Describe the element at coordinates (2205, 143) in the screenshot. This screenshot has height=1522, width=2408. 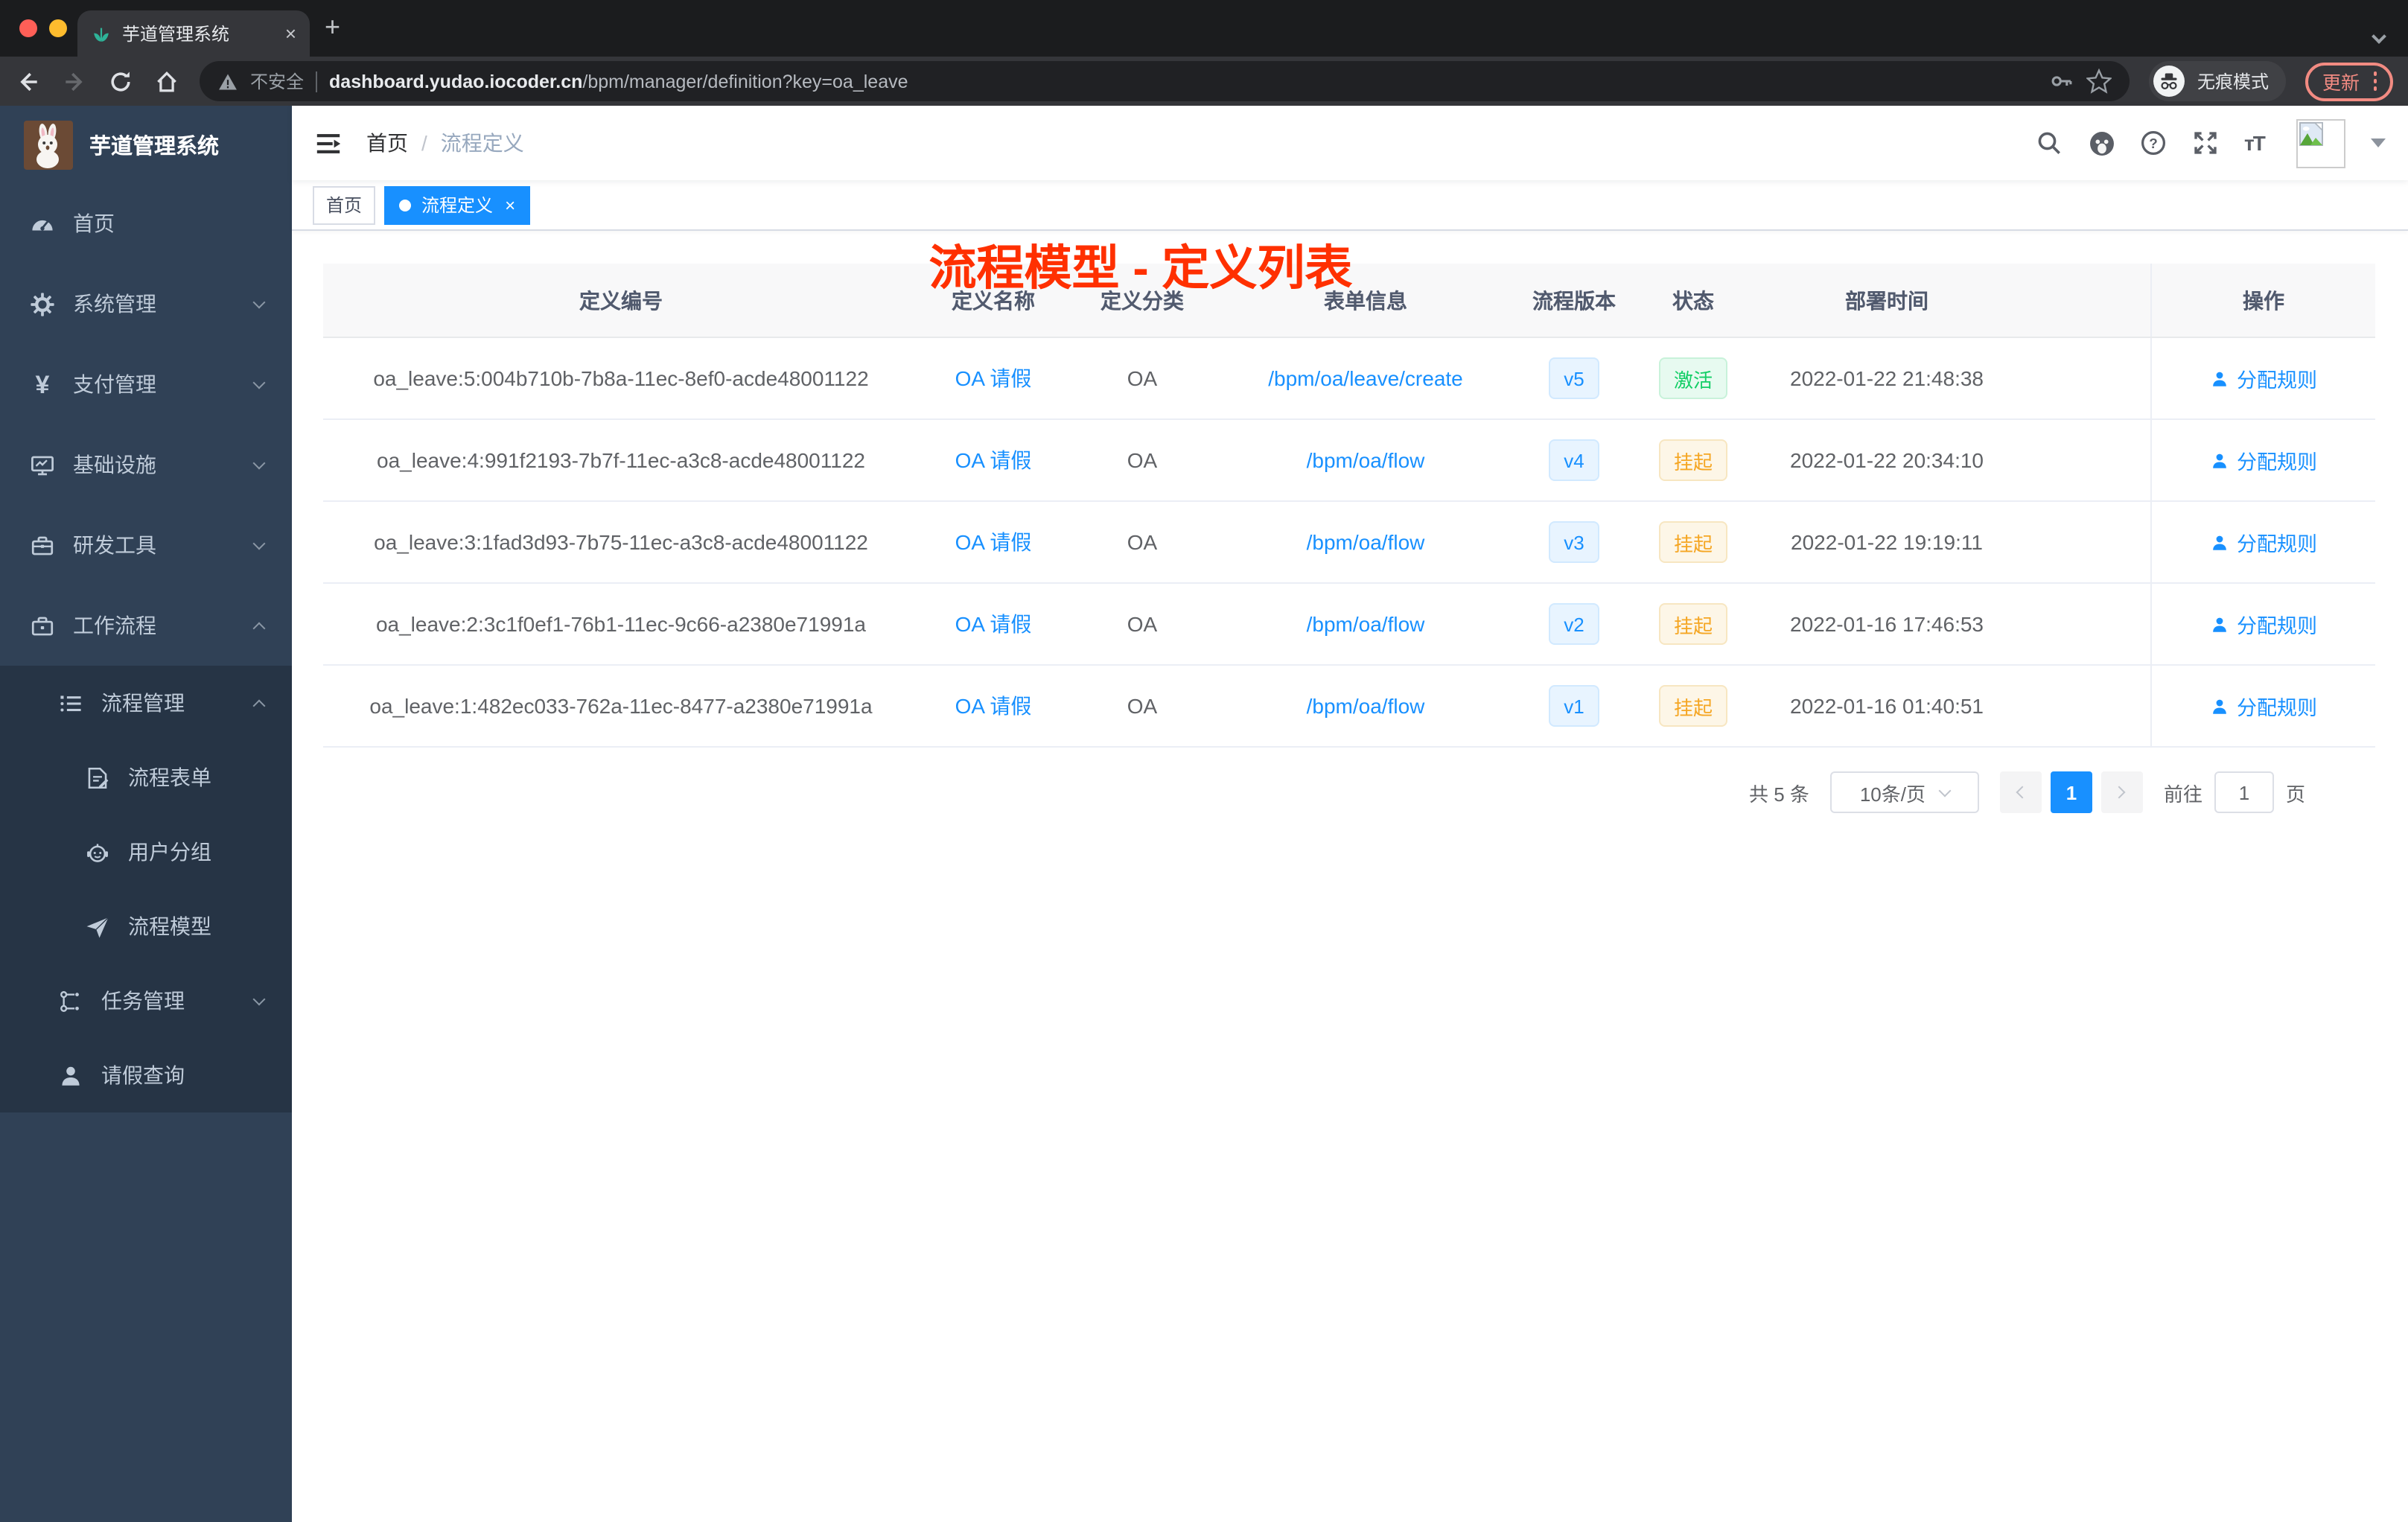
I see `fullscreen-icon` at that location.